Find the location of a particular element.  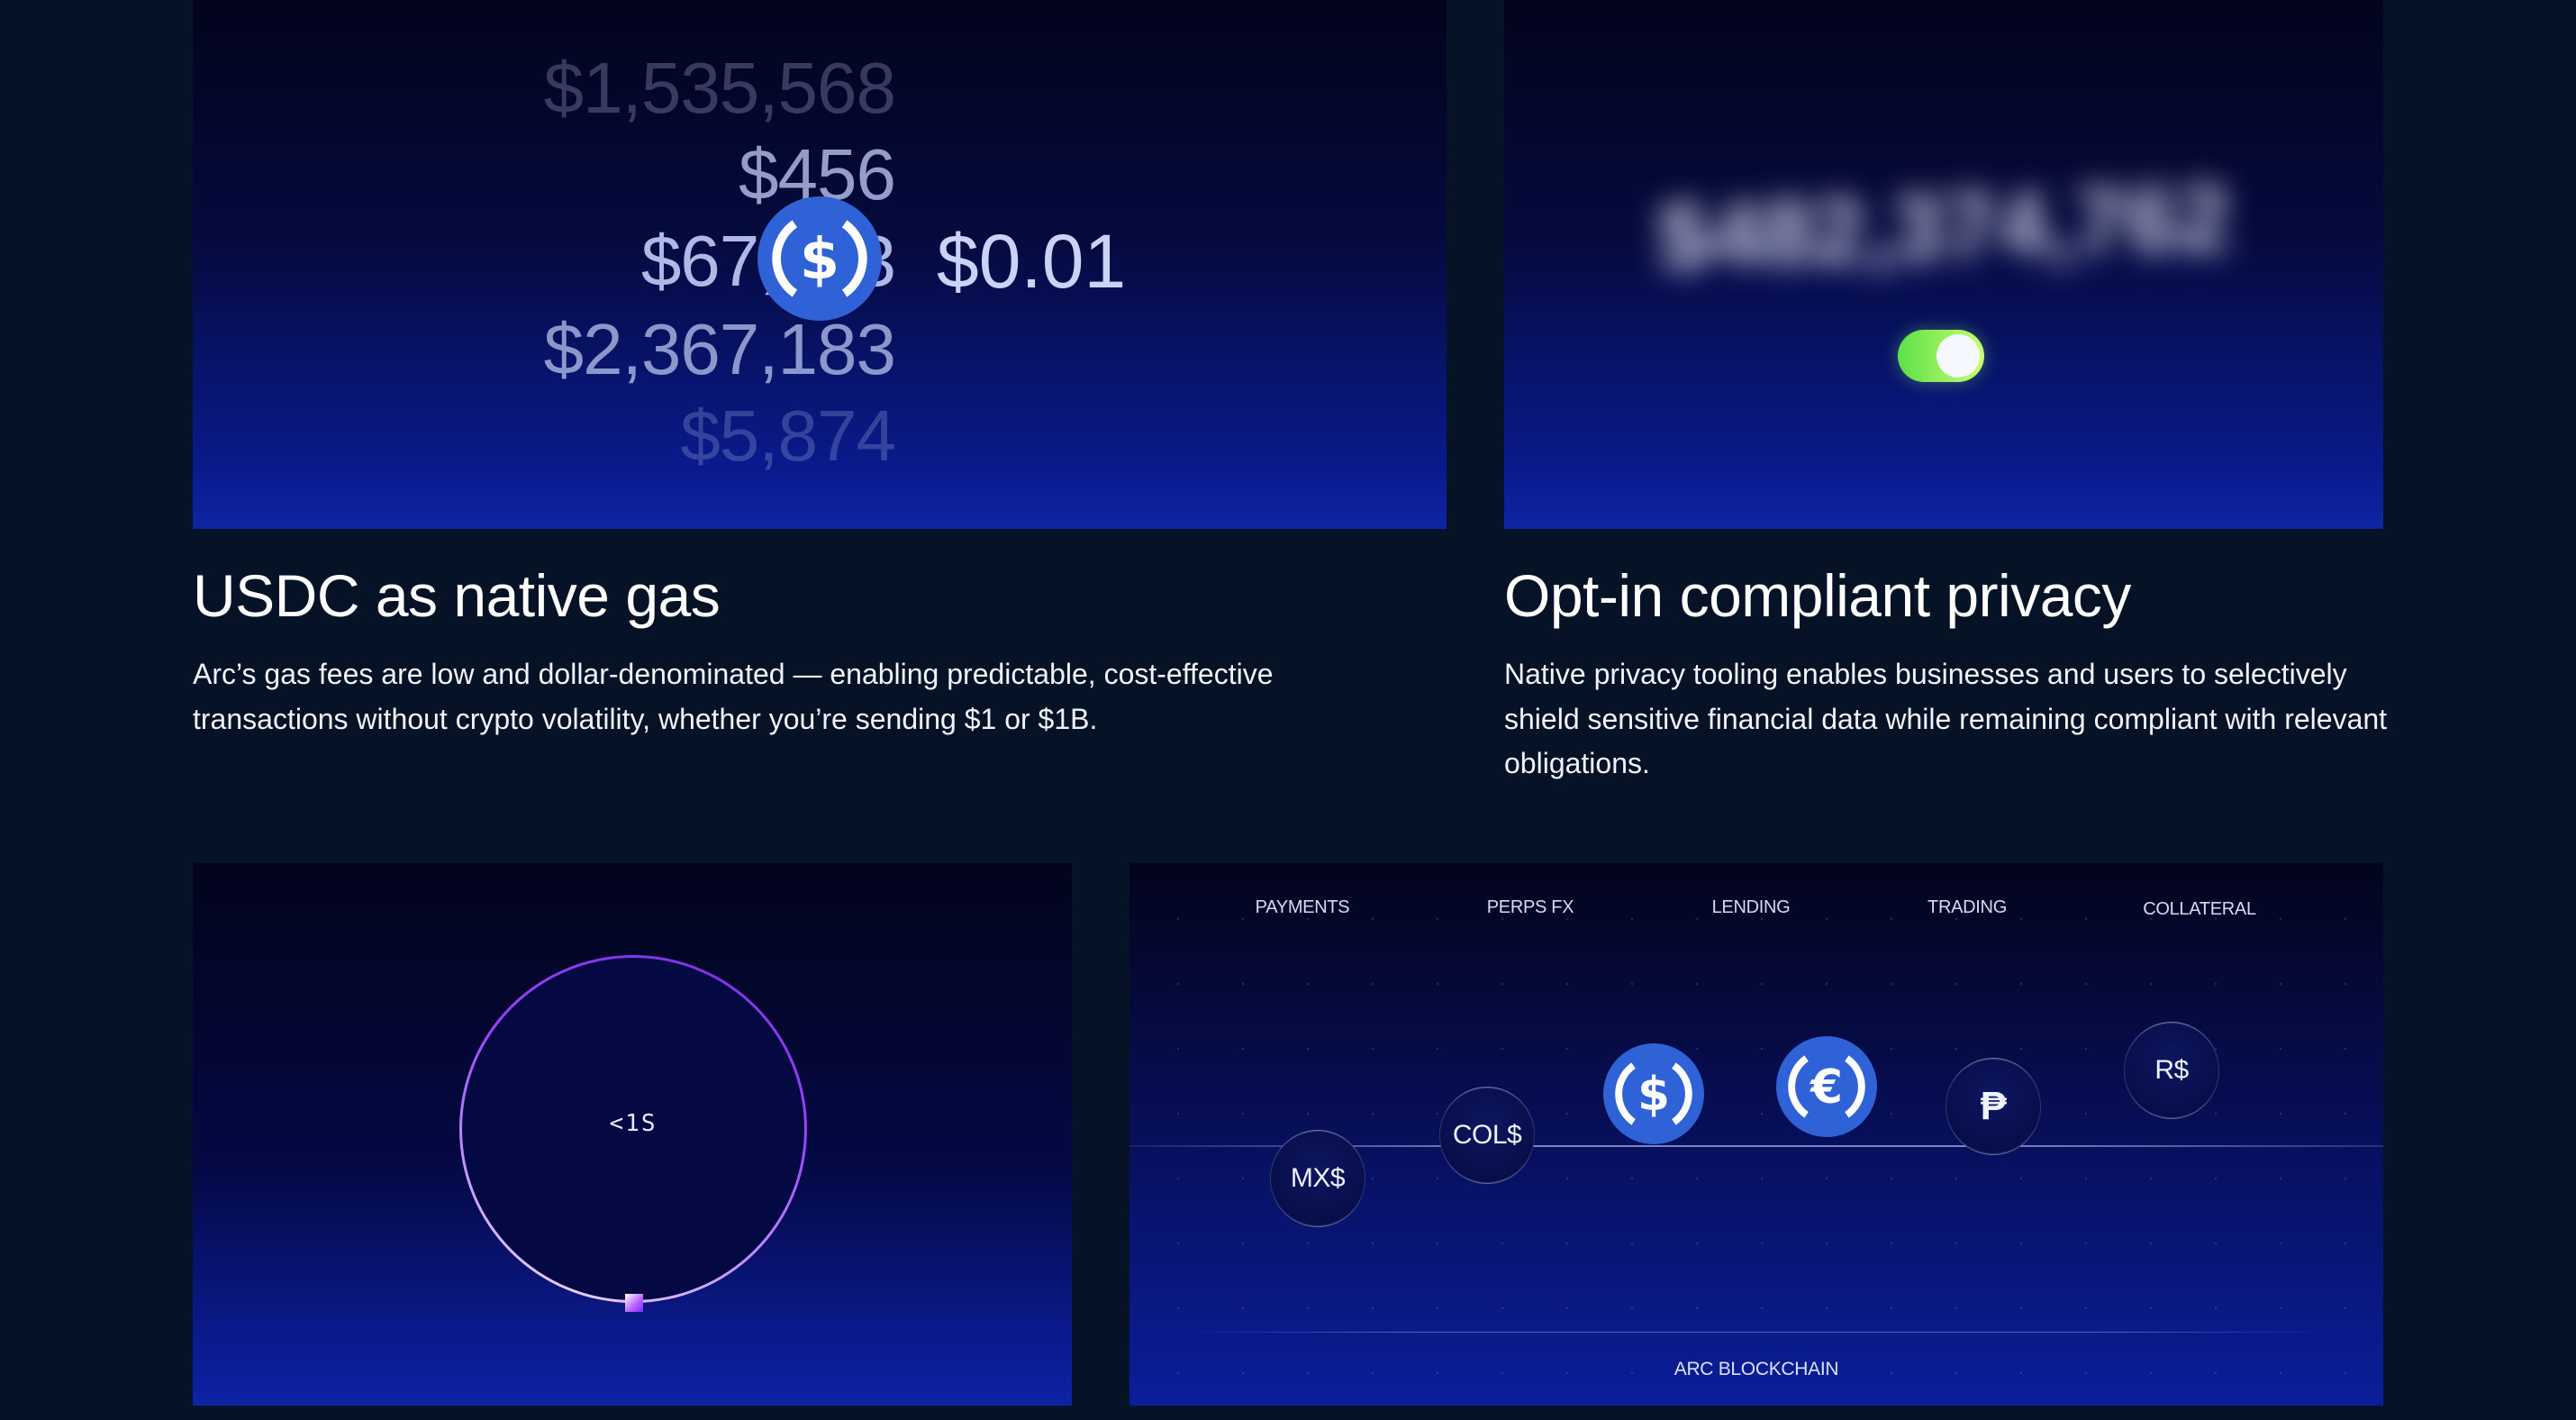

gas-price-value: $0.01 is located at coordinates (1032, 261).